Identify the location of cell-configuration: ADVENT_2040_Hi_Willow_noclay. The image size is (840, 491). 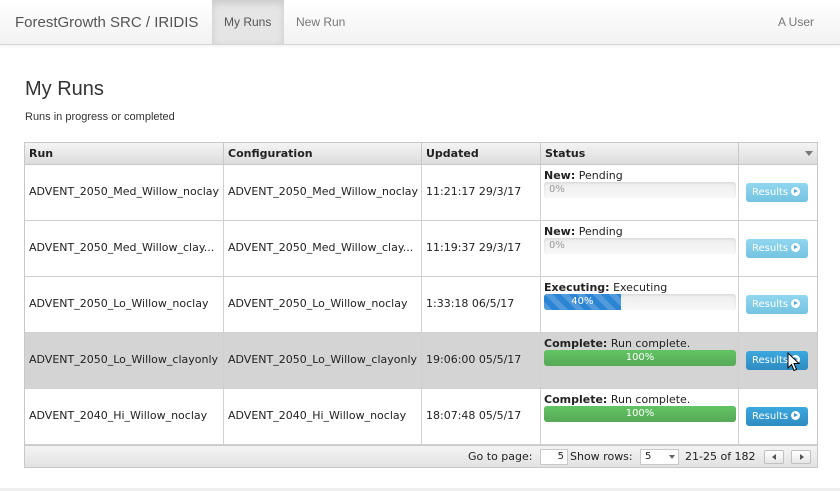
(323, 416).